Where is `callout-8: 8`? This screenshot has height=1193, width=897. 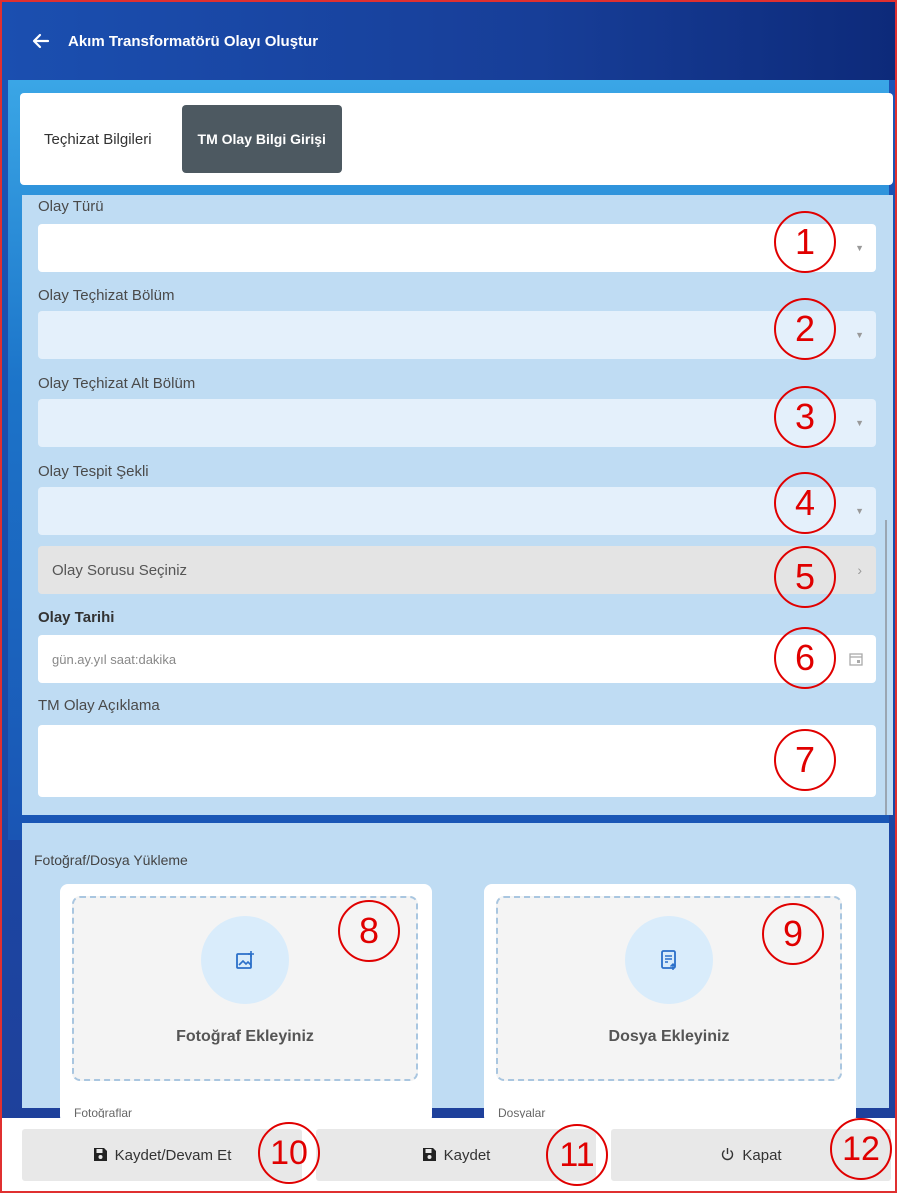
callout-8: 8 is located at coordinates (369, 931).